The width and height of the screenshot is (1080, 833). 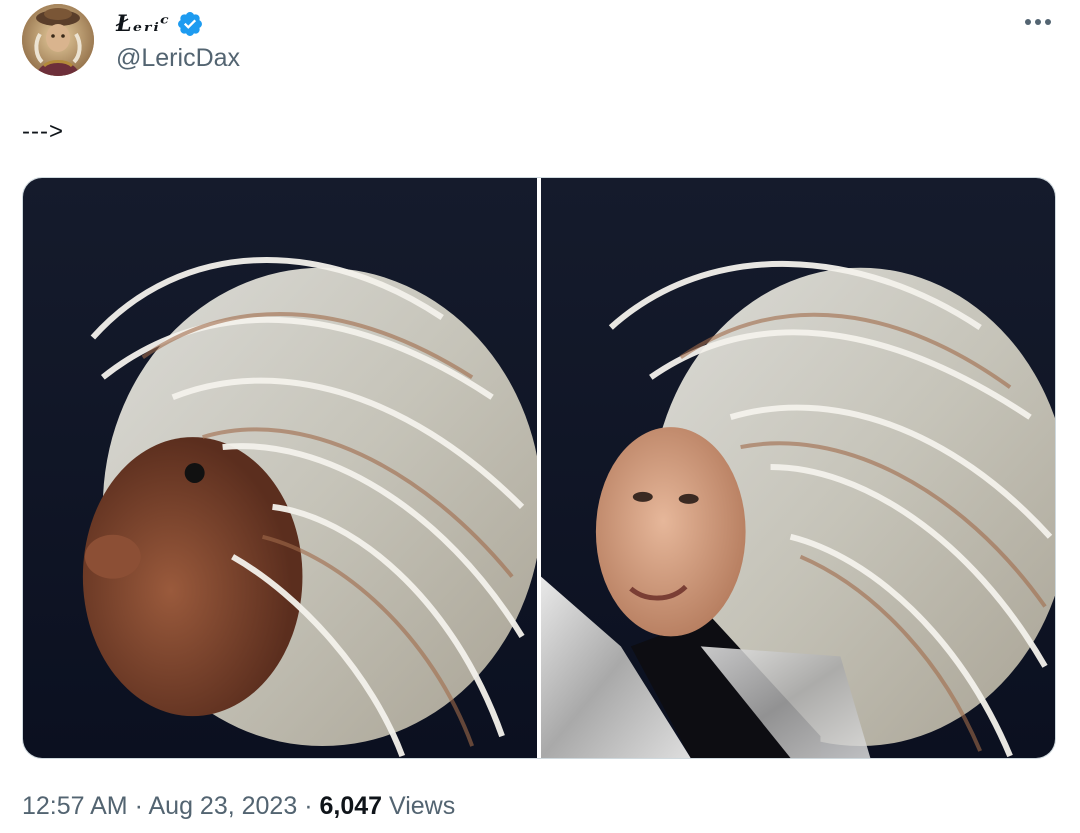 I want to click on author-avatar, so click(x=58, y=40).